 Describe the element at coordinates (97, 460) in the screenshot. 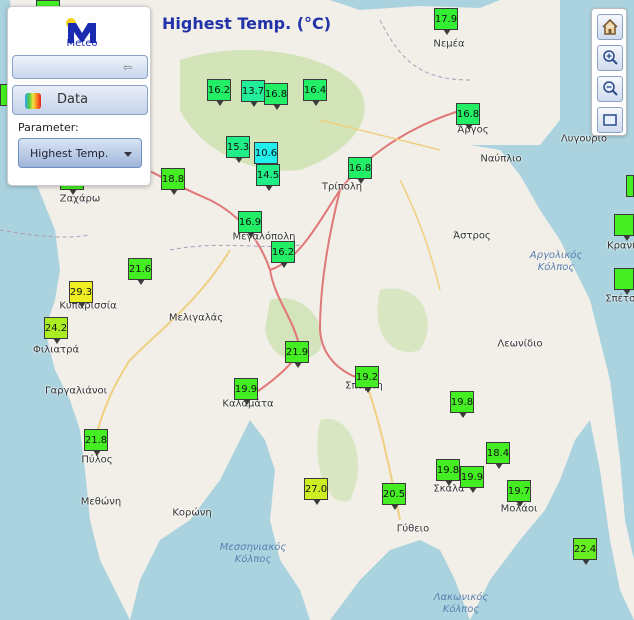

I see `town-label: Πύλος` at that location.